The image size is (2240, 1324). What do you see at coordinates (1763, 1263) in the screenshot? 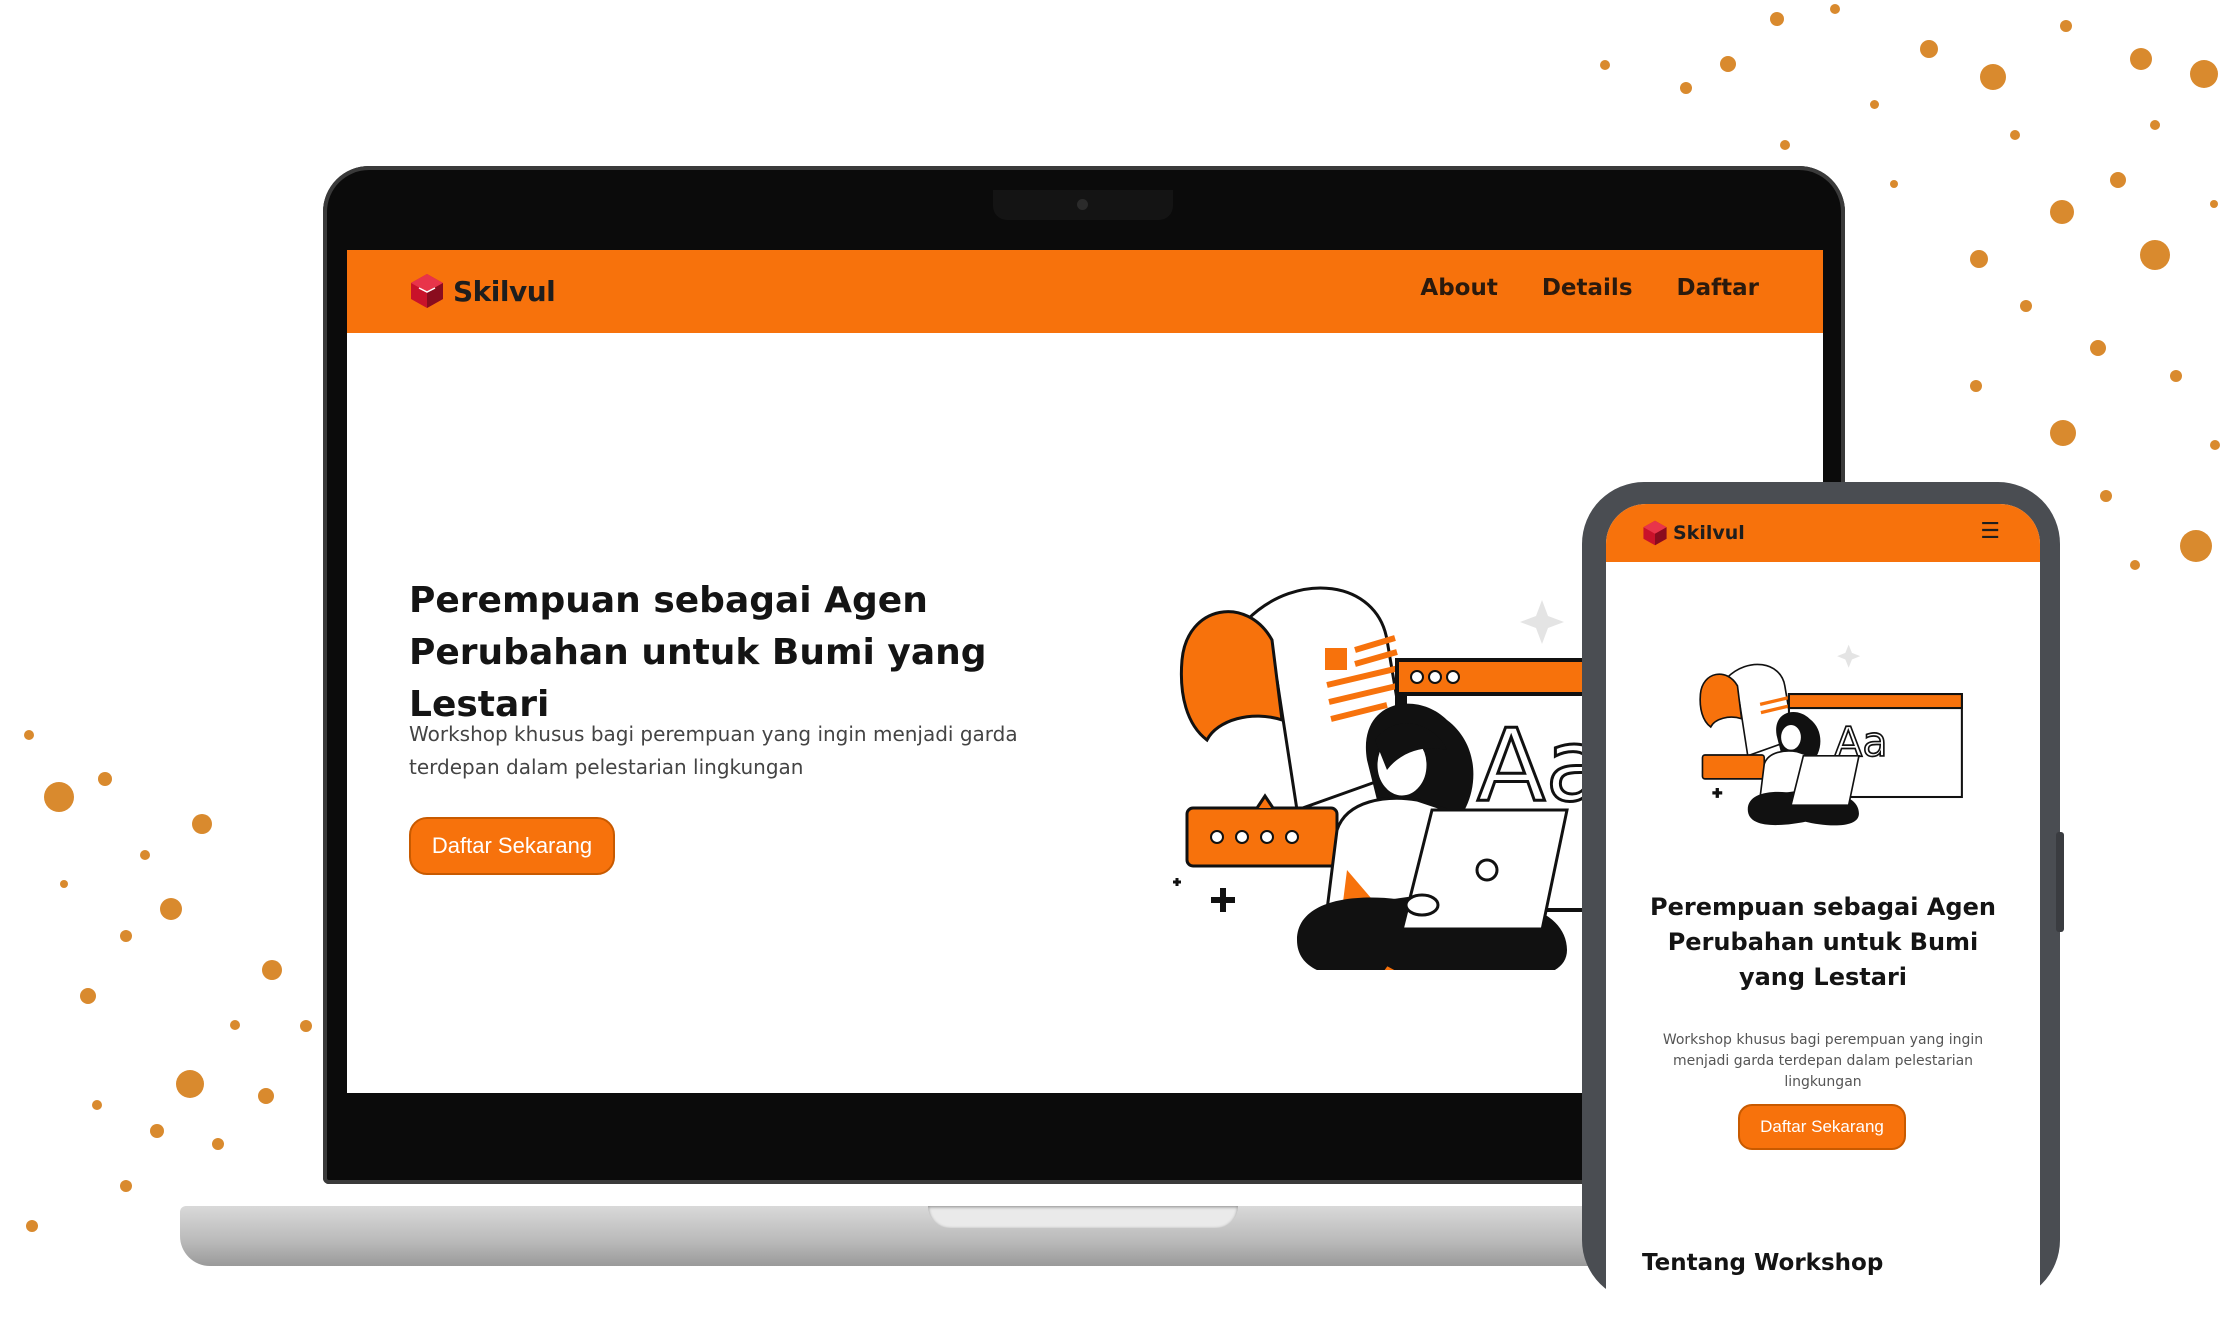
I see `section-heading-about-workshop: Tentang Workshop` at bounding box center [1763, 1263].